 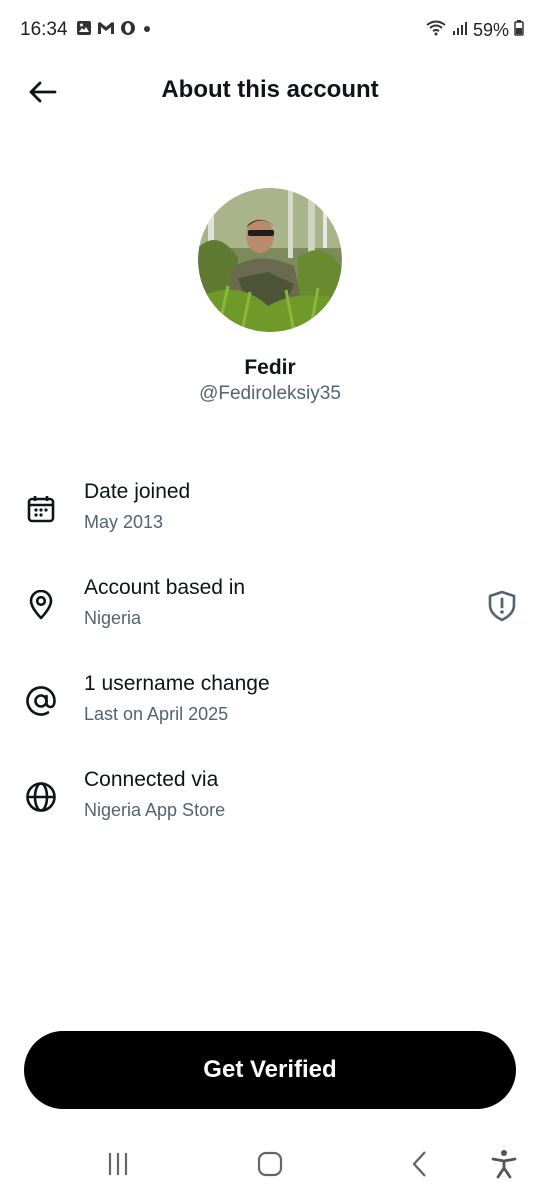 I want to click on handle: @Fediroleksiy35, so click(x=270, y=393).